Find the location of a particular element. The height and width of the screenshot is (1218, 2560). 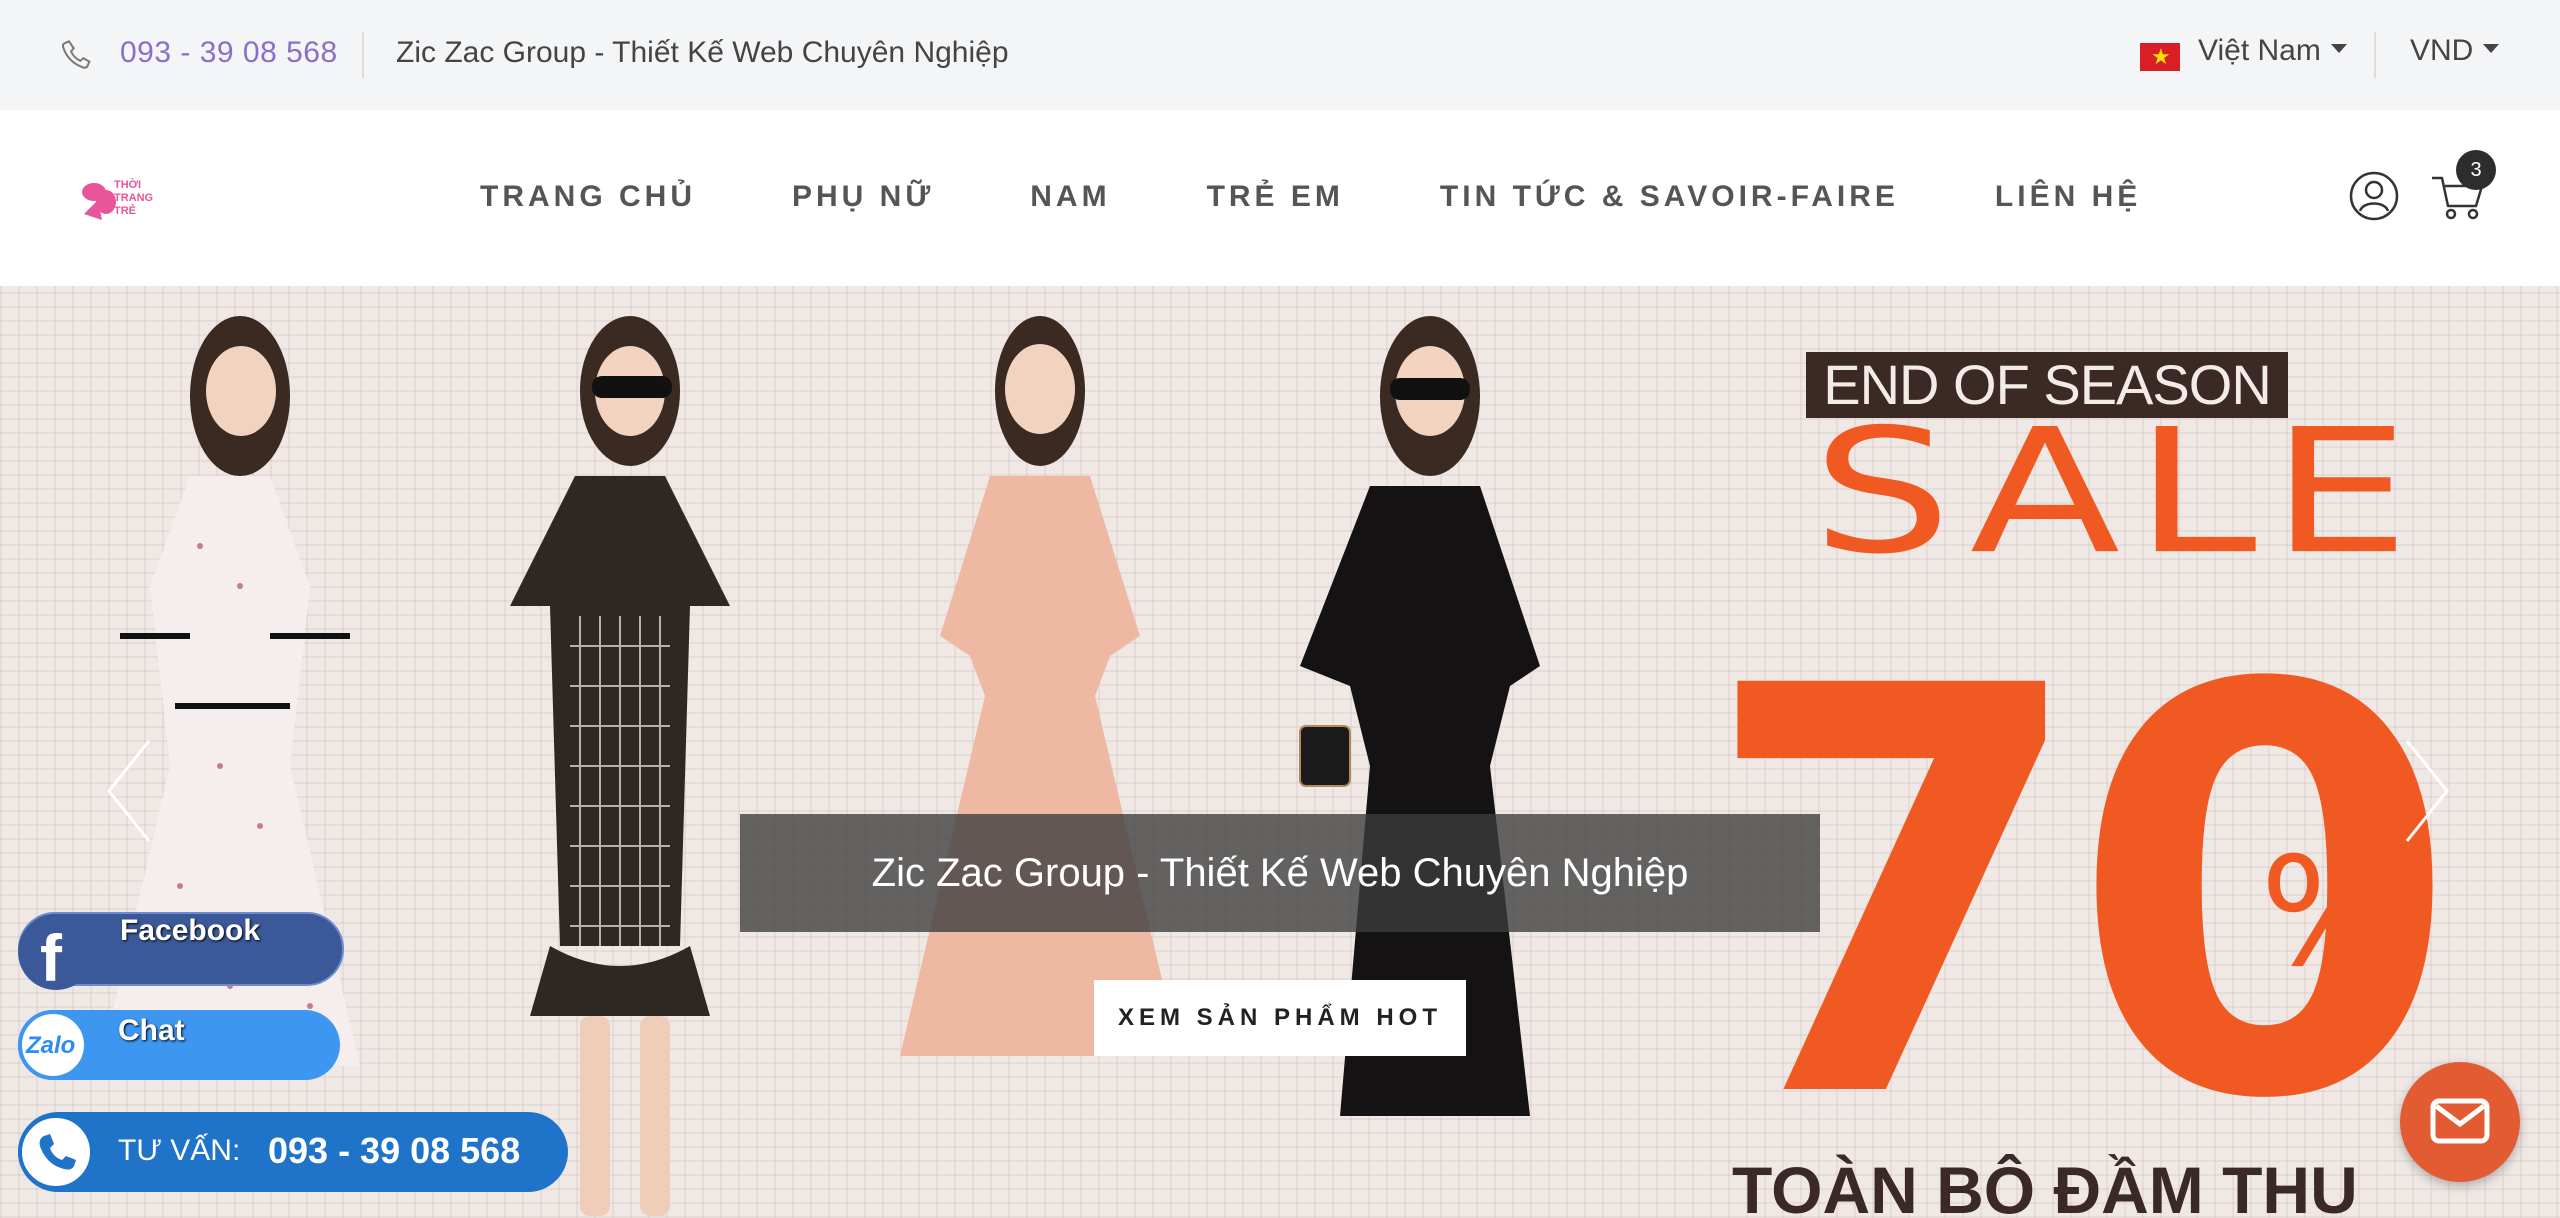

nav-contact: LIÊN HỆ is located at coordinates (2068, 197).